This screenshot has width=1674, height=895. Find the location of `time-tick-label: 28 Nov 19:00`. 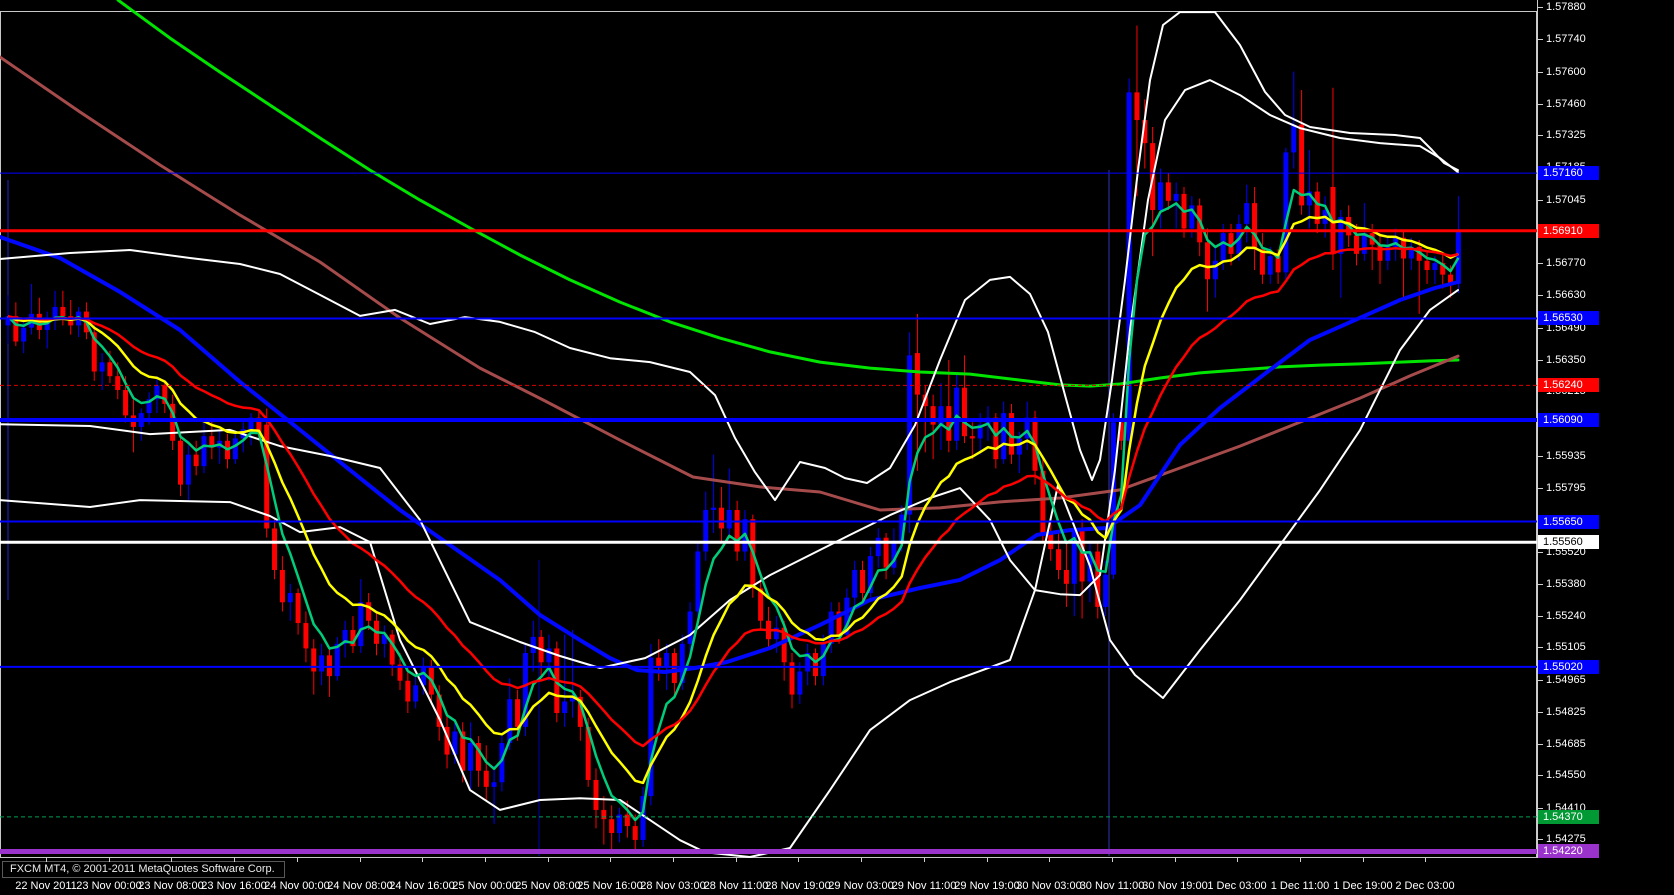

time-tick-label: 28 Nov 19:00 is located at coordinates (798, 886).